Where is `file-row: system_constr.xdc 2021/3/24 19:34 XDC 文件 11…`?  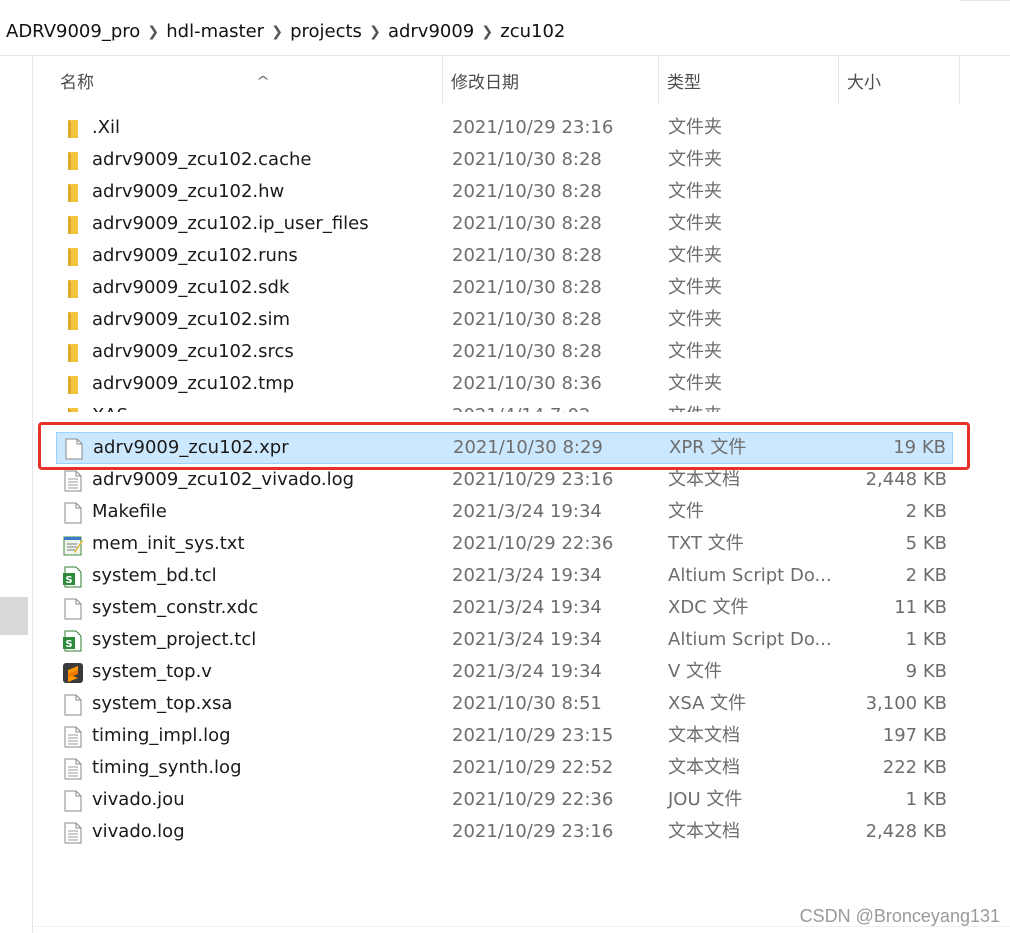
file-row: system_constr.xdc 2021/3/24 19:34 XDC 文件 11… is located at coordinates (504, 608).